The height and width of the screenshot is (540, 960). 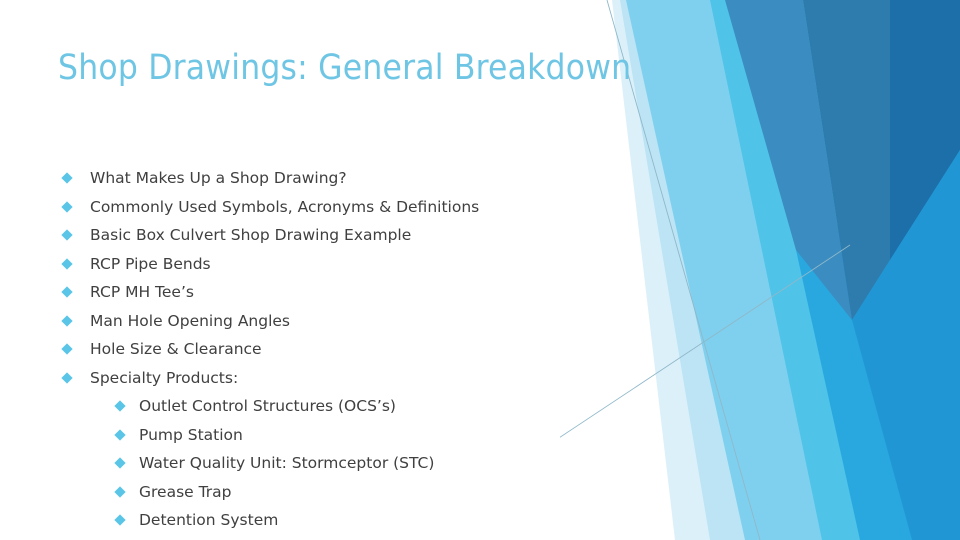 What do you see at coordinates (415, 520) in the screenshot?
I see `list-item: Detention System` at bounding box center [415, 520].